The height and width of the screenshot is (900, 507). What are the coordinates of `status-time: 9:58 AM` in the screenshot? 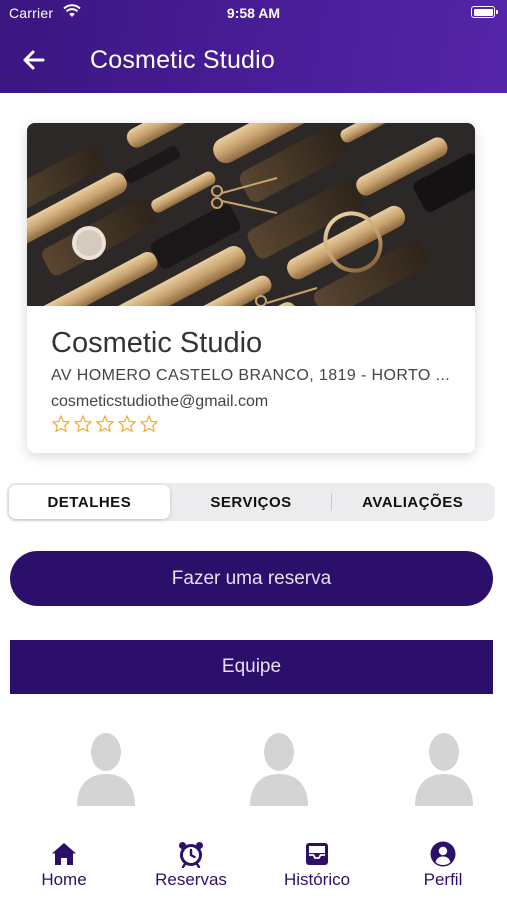 It's located at (253, 13).